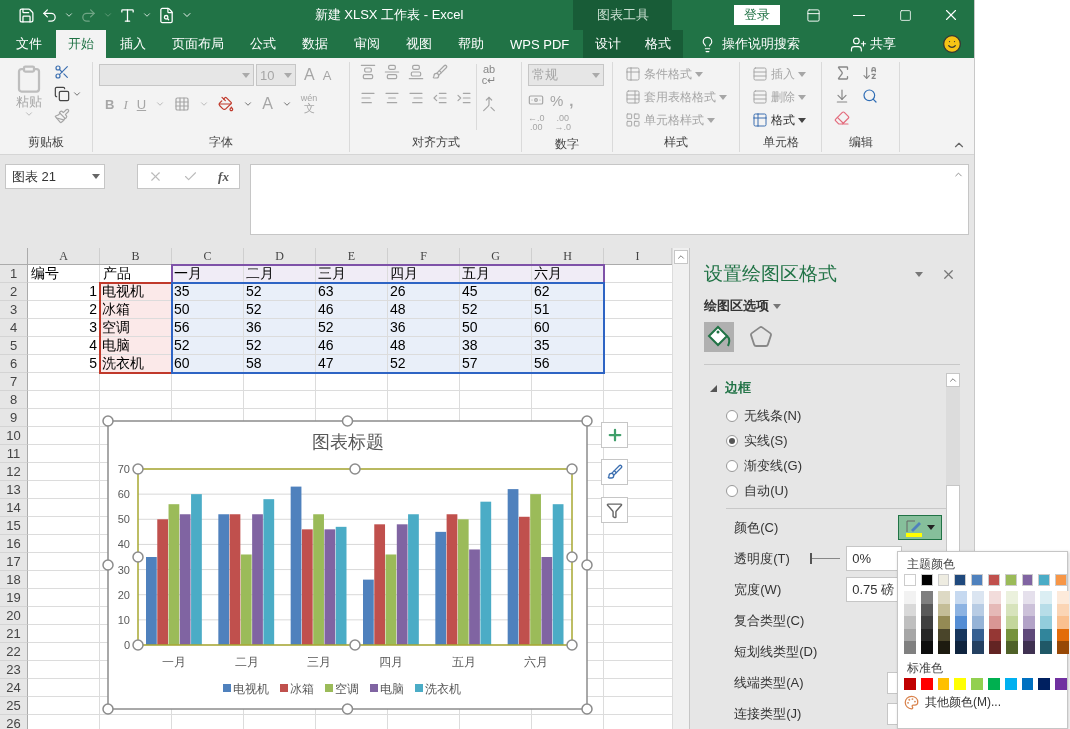 The image size is (1070, 729). What do you see at coordinates (658, 44) in the screenshot?
I see `ribbon-tab: 格式` at bounding box center [658, 44].